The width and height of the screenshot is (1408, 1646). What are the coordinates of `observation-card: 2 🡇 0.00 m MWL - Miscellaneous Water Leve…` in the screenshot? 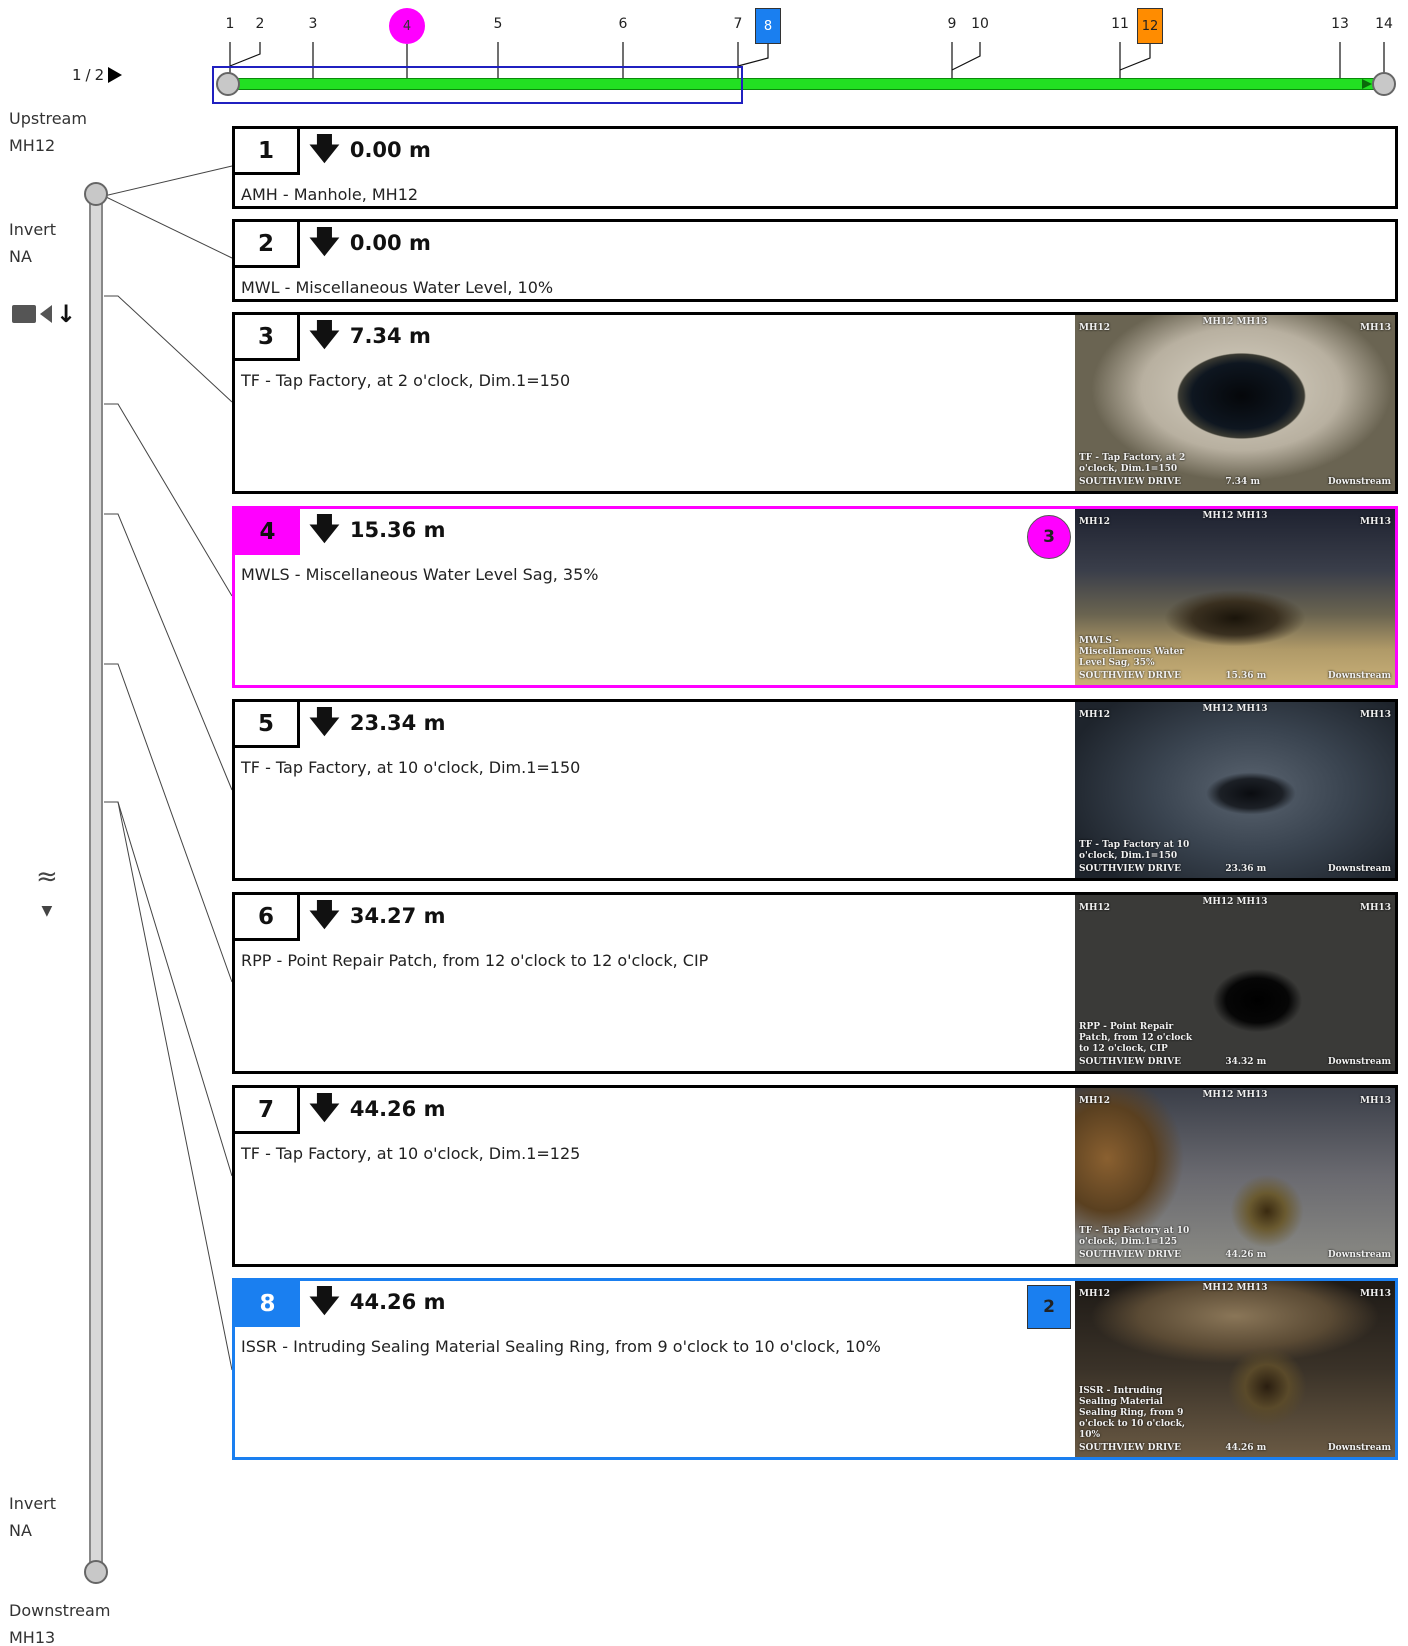 It's located at (815, 260).